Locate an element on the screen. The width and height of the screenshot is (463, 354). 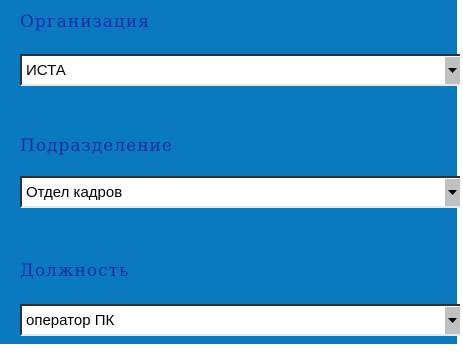
organization-selected-value: ИСТА is located at coordinates (46, 70).